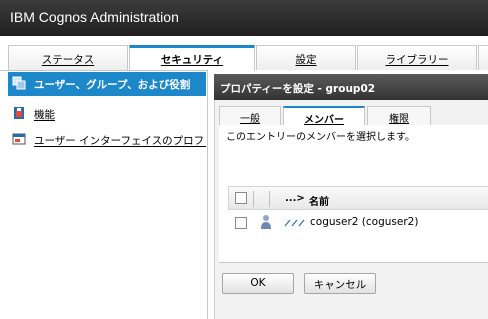 This screenshot has width=488, height=319. I want to click on breadcrumb-path-icon, so click(295, 223).